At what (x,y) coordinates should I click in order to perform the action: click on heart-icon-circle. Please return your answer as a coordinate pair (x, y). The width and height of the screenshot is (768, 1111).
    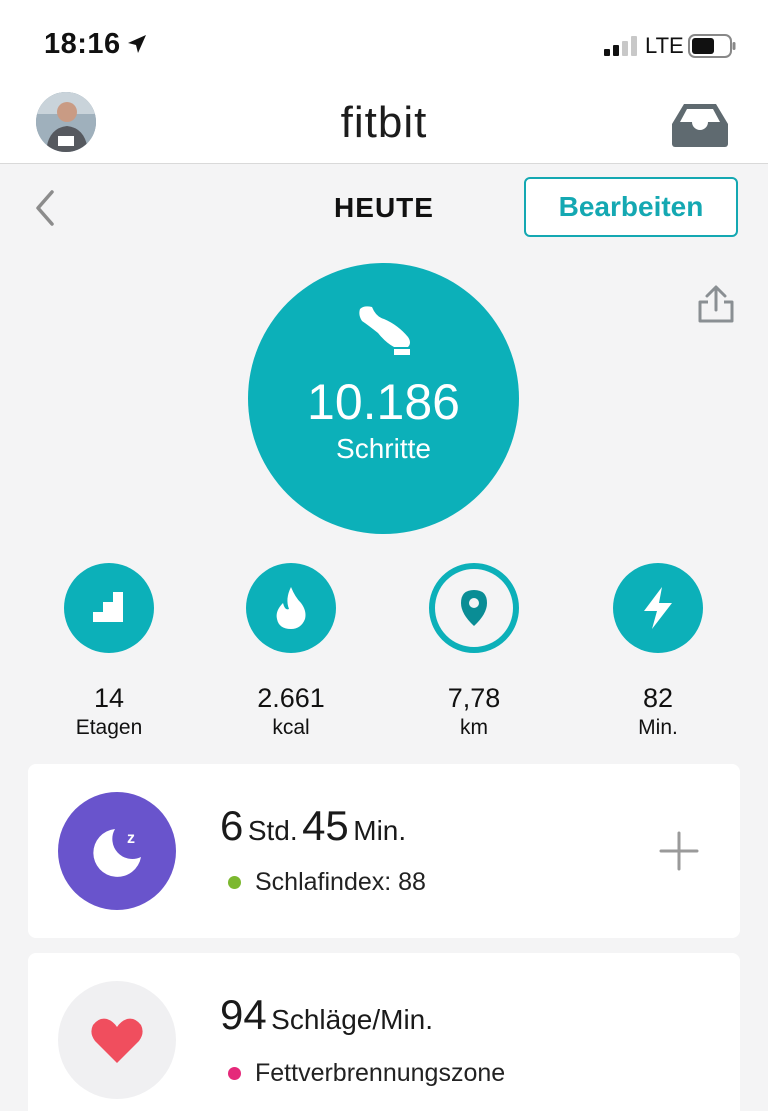
    Looking at the image, I should click on (117, 1040).